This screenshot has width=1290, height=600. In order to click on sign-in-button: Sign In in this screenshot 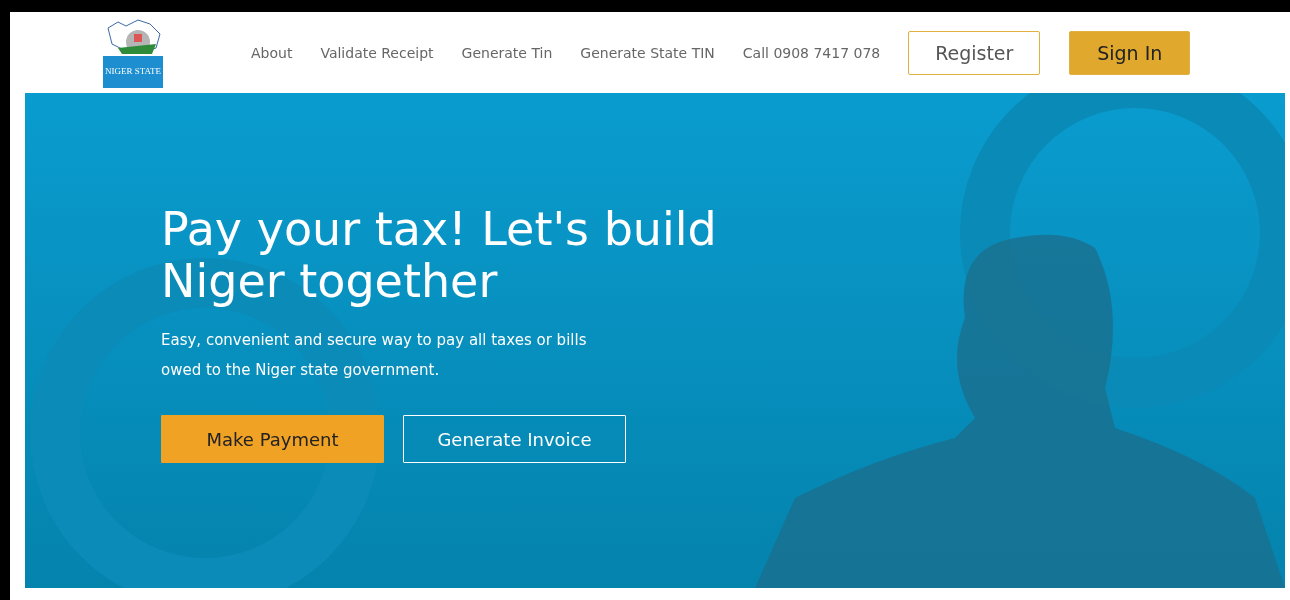, I will do `click(1130, 52)`.